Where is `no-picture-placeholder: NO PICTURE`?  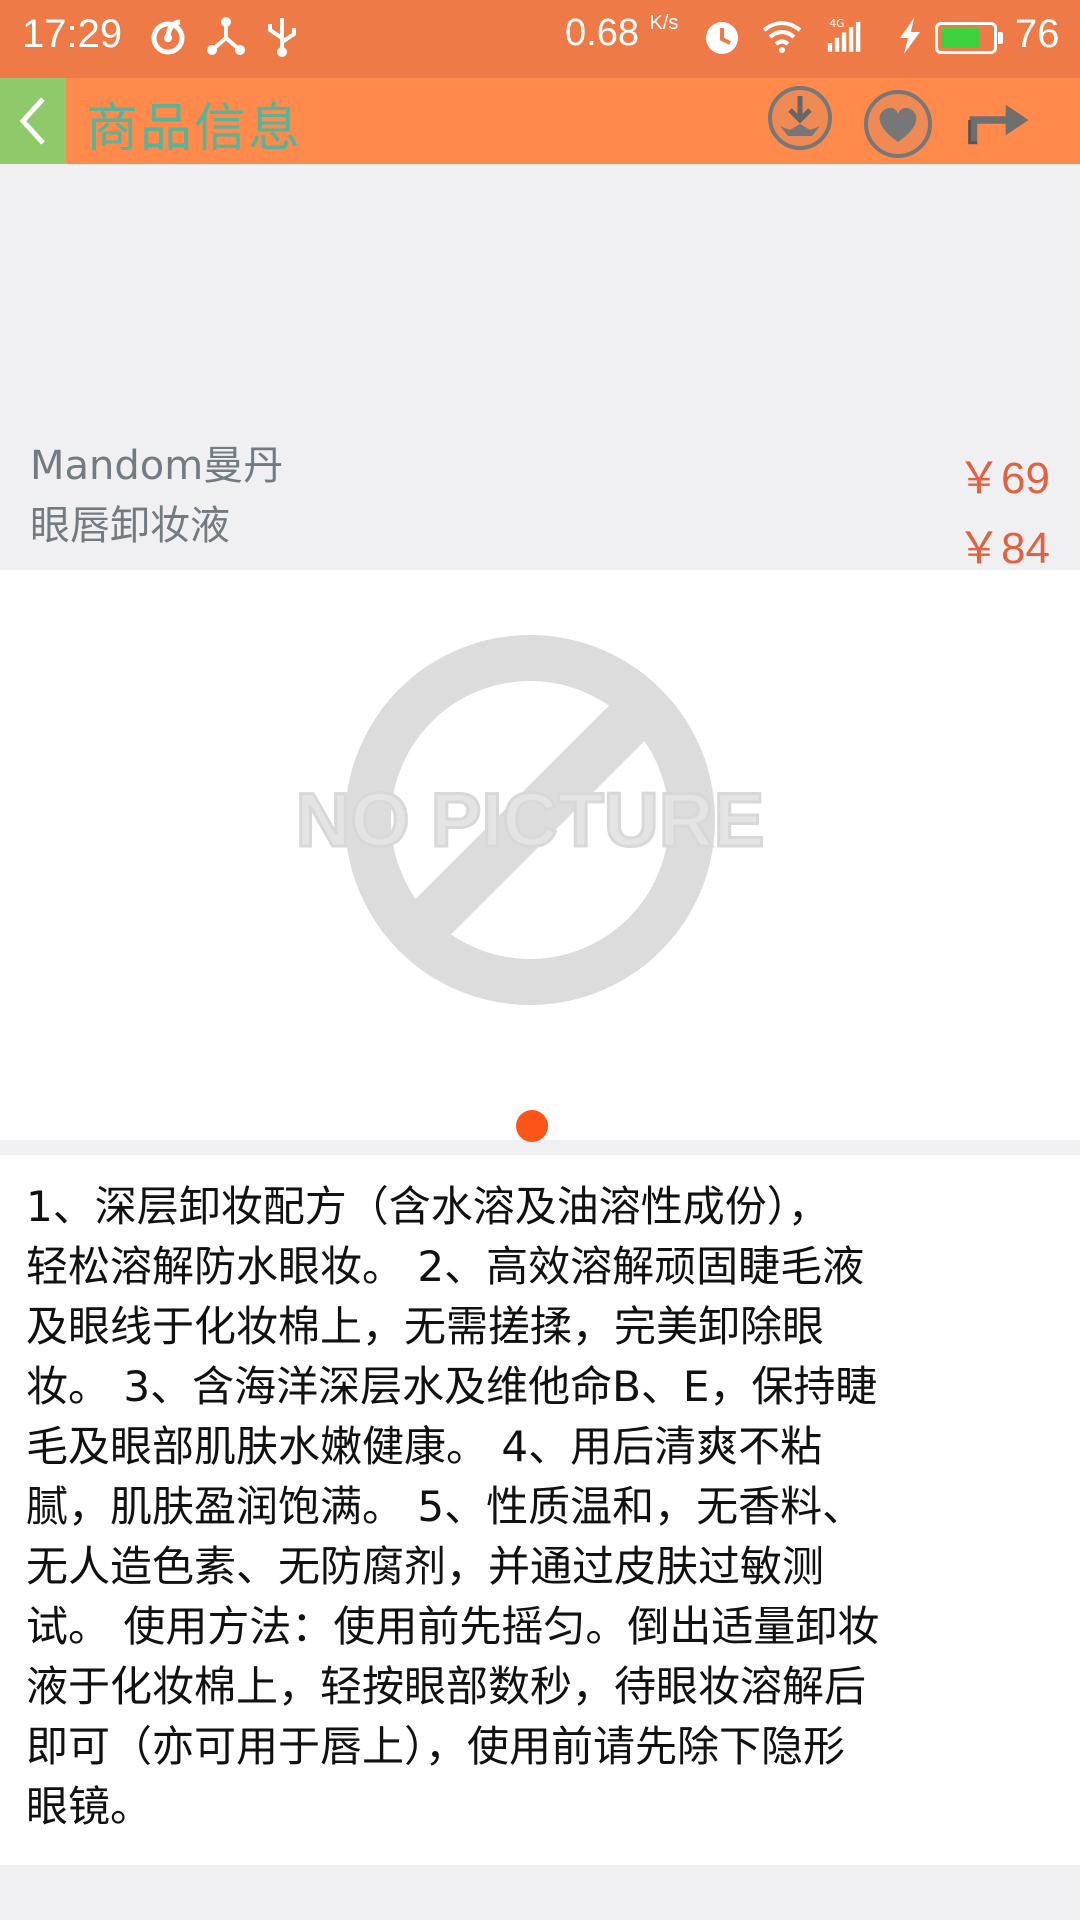 no-picture-placeholder: NO PICTURE is located at coordinates (530, 820).